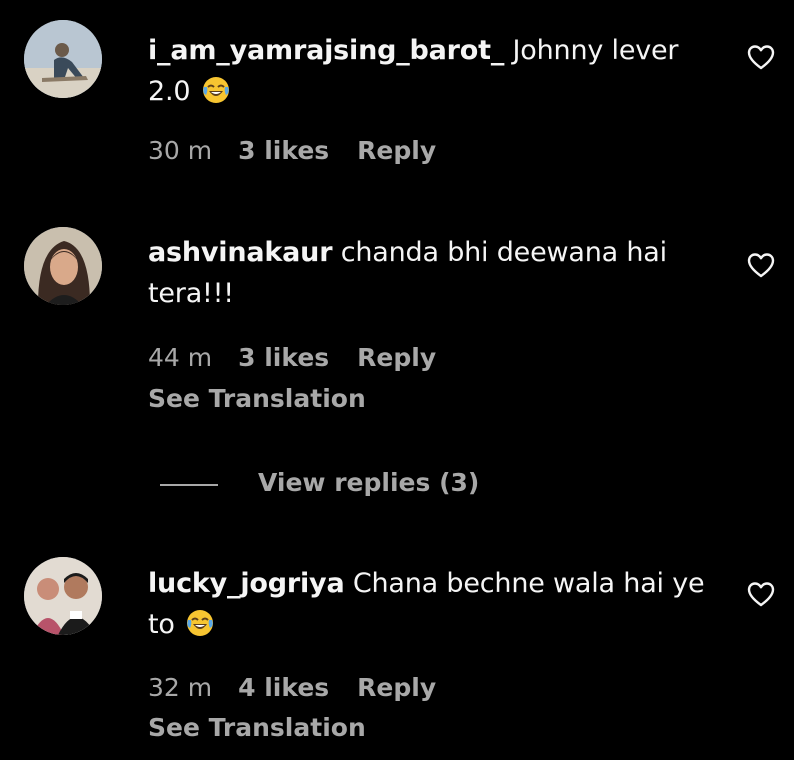 The height and width of the screenshot is (760, 794). I want to click on likes-count: 4 likes, so click(283, 688).